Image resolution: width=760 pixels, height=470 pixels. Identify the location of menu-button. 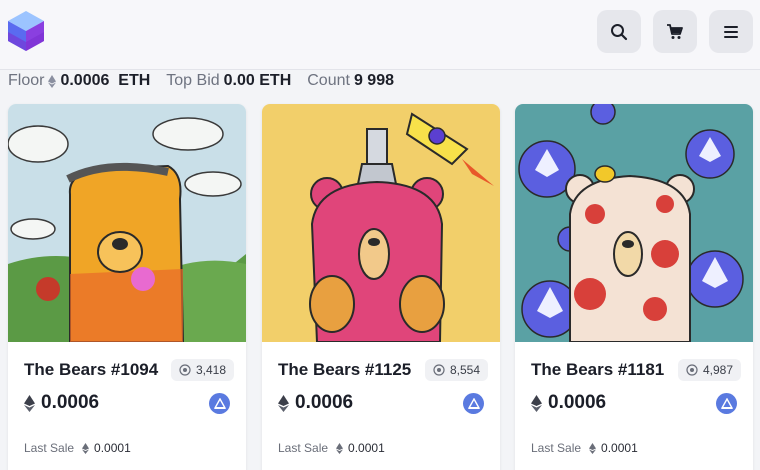
(731, 31).